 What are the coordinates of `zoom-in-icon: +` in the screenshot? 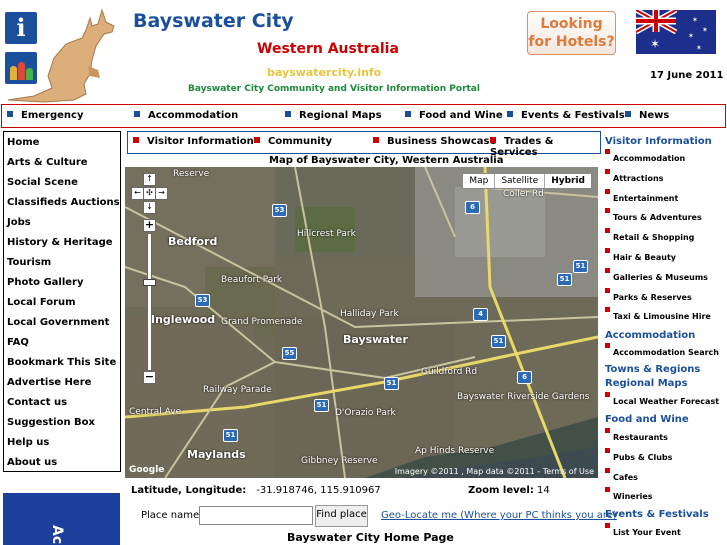 It's located at (149, 225).